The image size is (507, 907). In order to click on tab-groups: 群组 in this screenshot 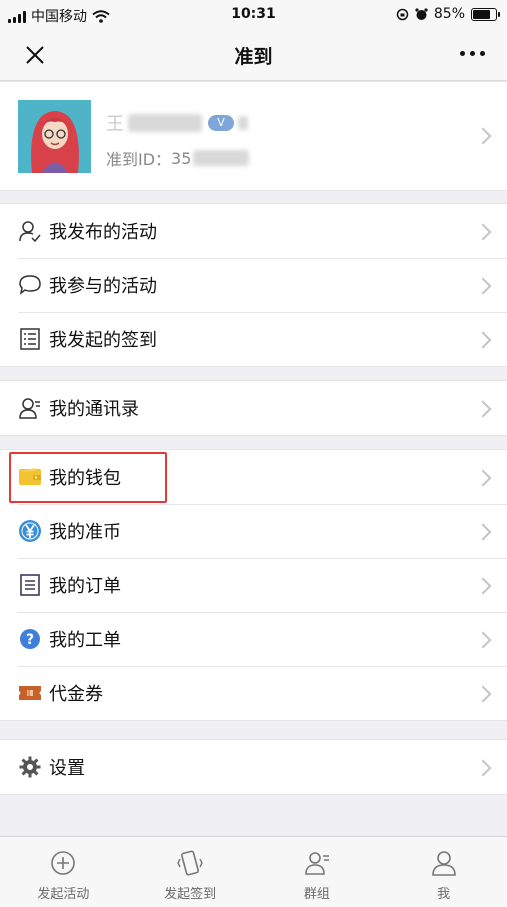, I will do `click(317, 872)`.